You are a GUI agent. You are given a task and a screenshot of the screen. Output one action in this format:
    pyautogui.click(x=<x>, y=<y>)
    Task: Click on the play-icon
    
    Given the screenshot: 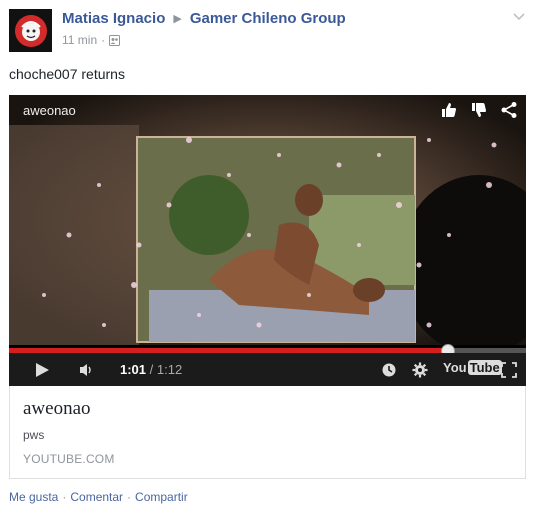 What is the action you would take?
    pyautogui.click(x=42, y=370)
    